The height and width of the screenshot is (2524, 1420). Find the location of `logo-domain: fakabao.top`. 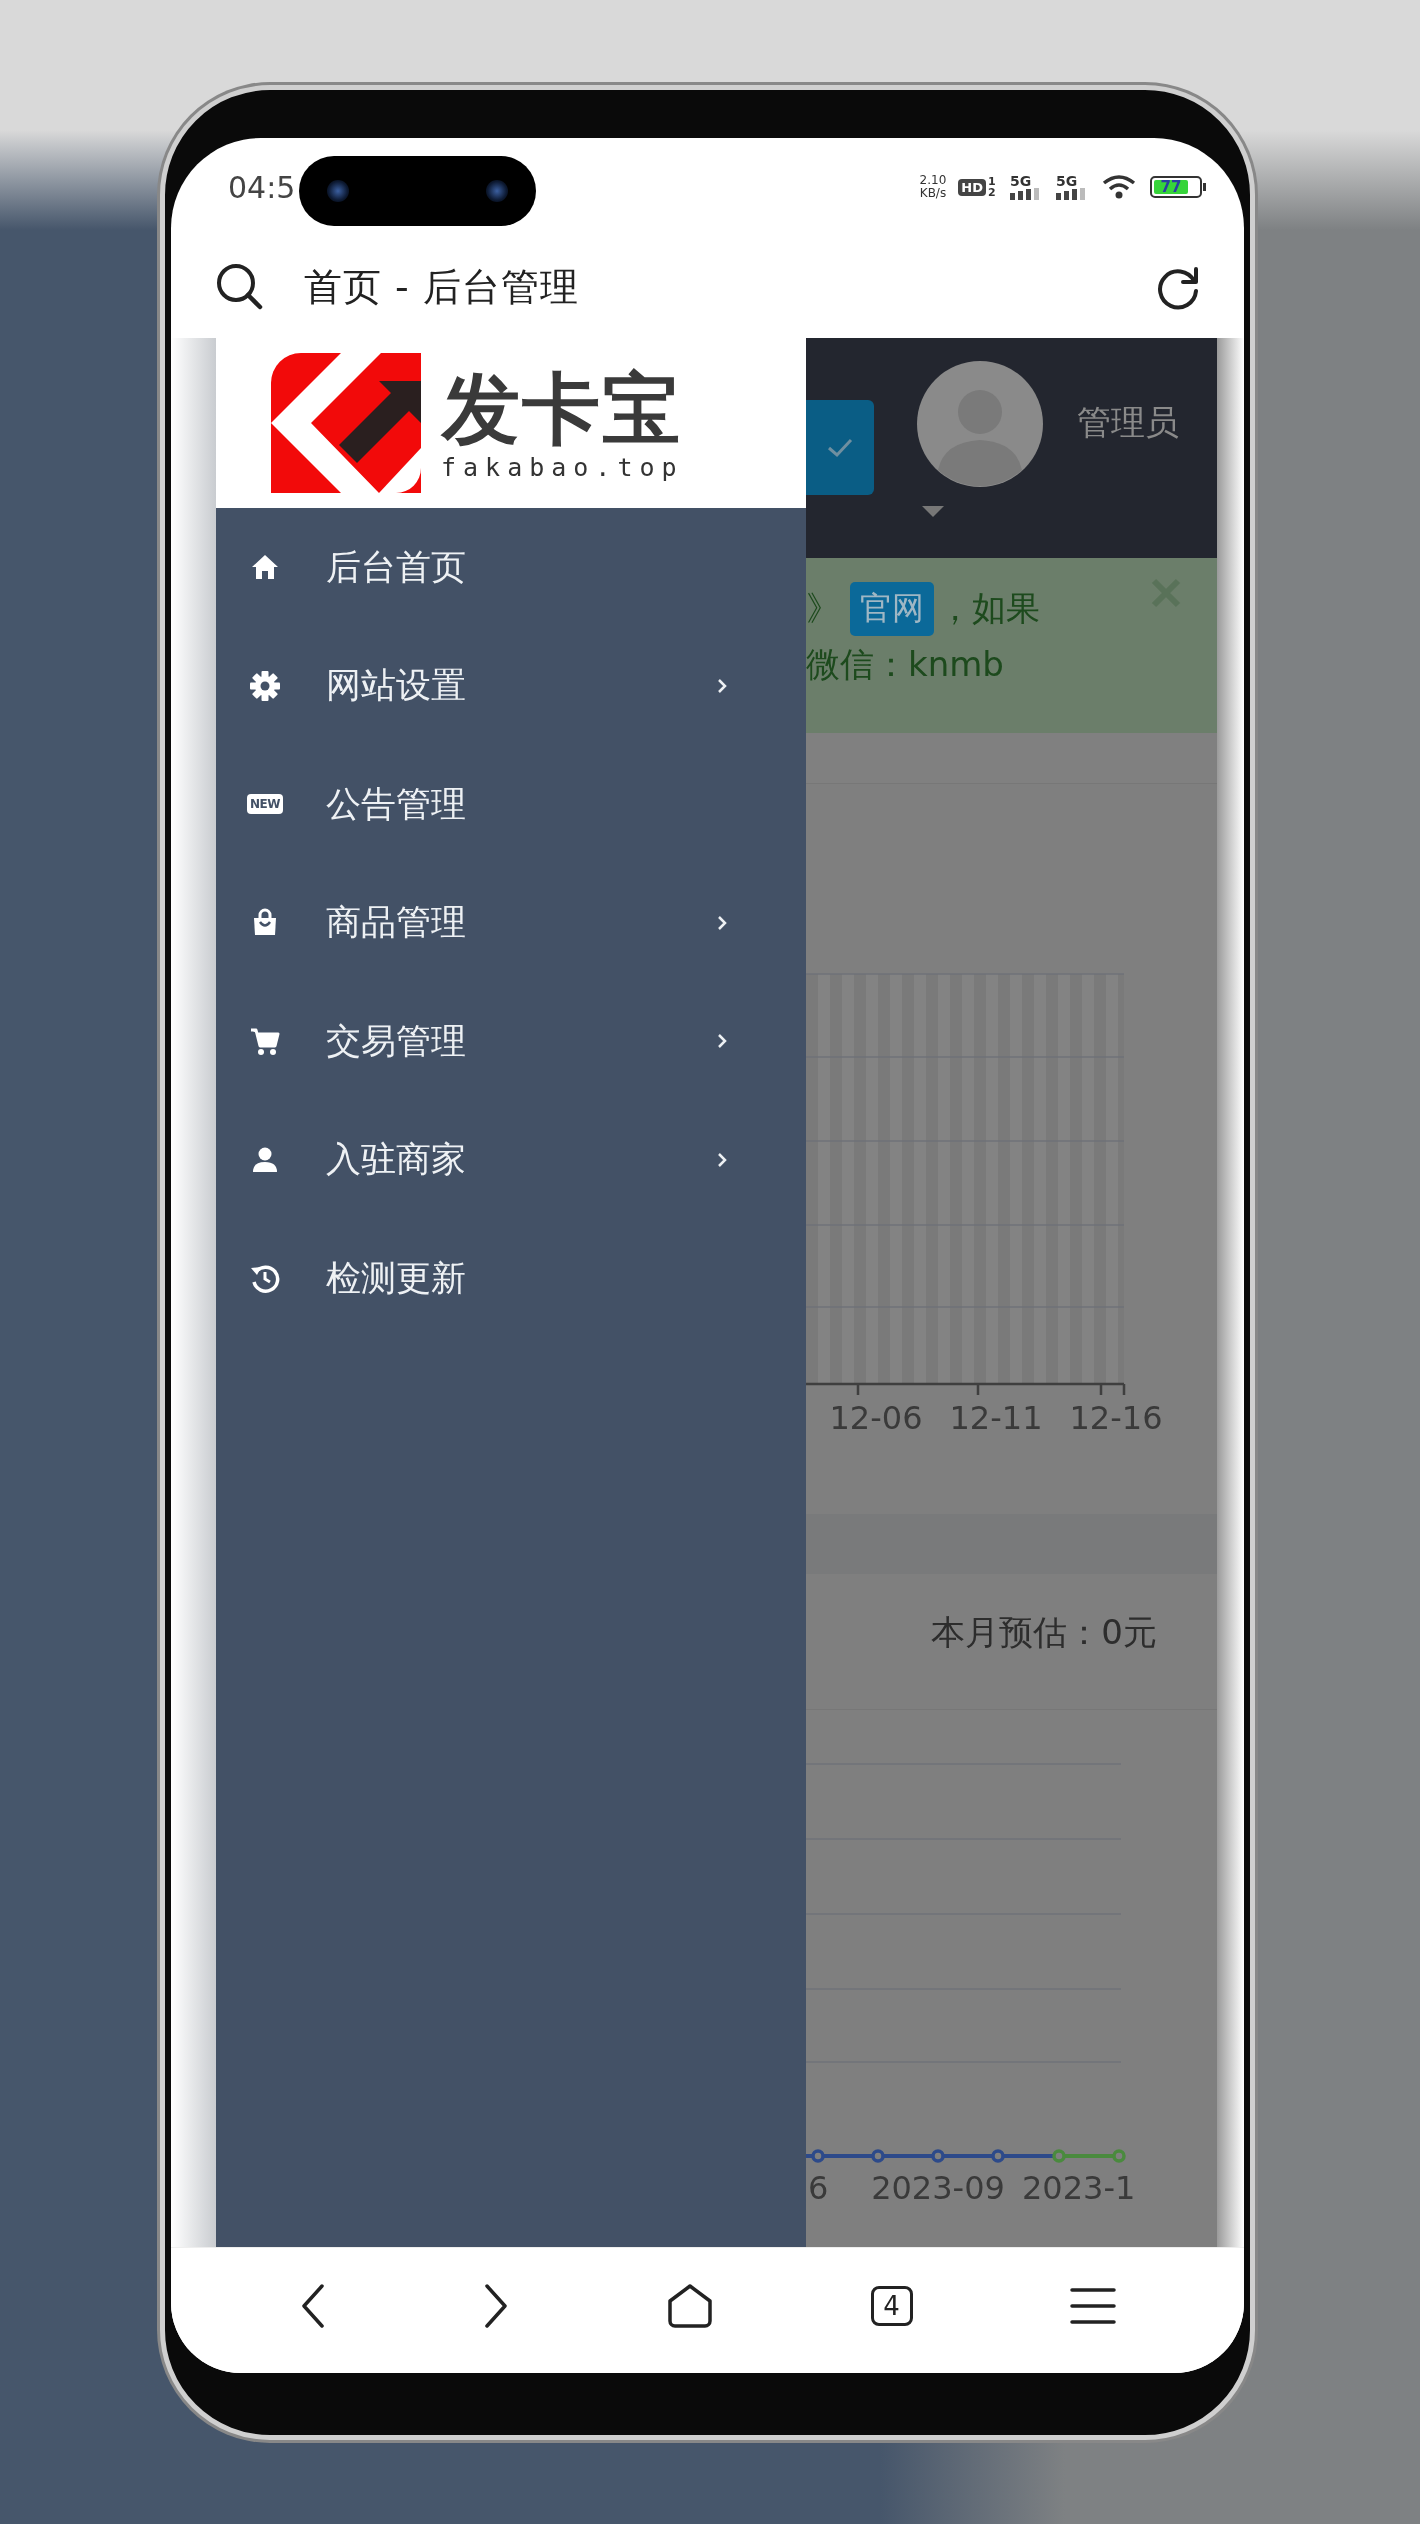

logo-domain: fakabao.top is located at coordinates (562, 467).